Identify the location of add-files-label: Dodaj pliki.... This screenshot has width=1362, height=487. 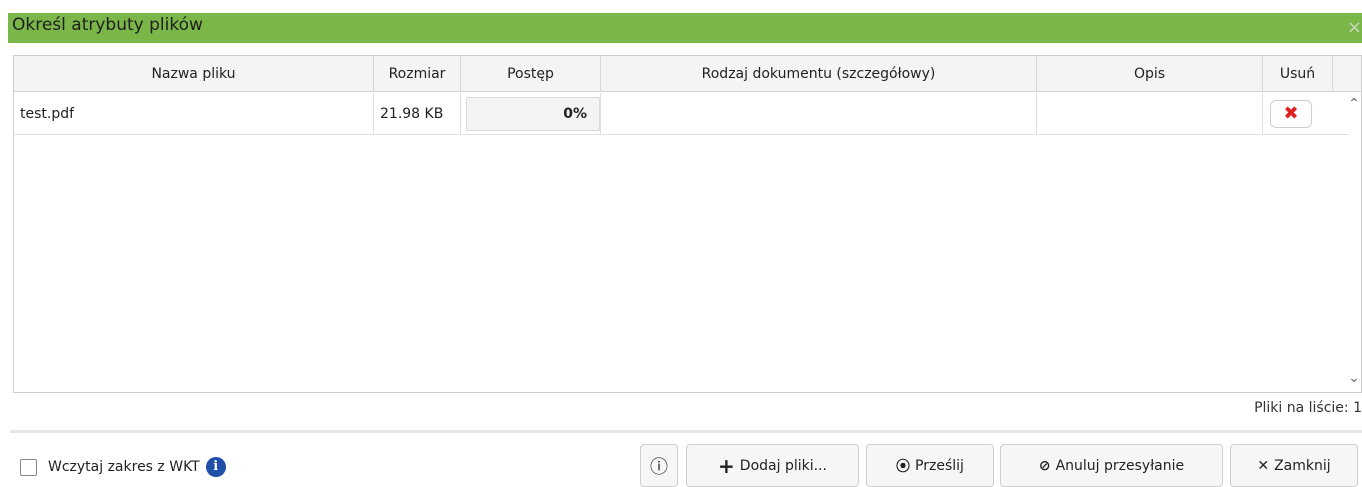
(783, 465).